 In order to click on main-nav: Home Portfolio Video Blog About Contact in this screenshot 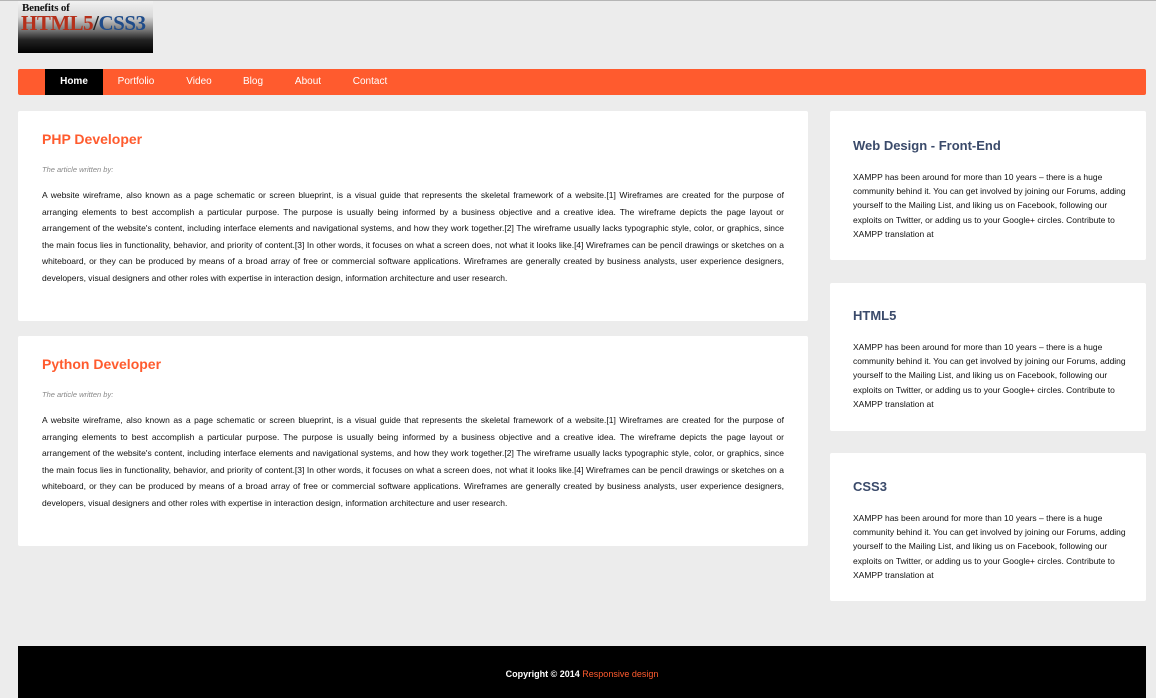, I will do `click(582, 82)`.